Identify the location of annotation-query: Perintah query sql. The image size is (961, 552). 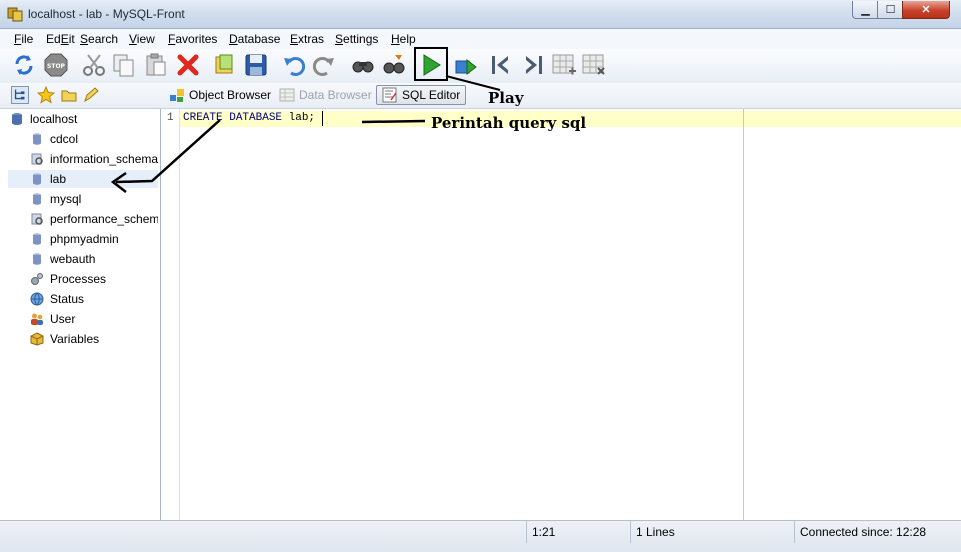
(509, 123).